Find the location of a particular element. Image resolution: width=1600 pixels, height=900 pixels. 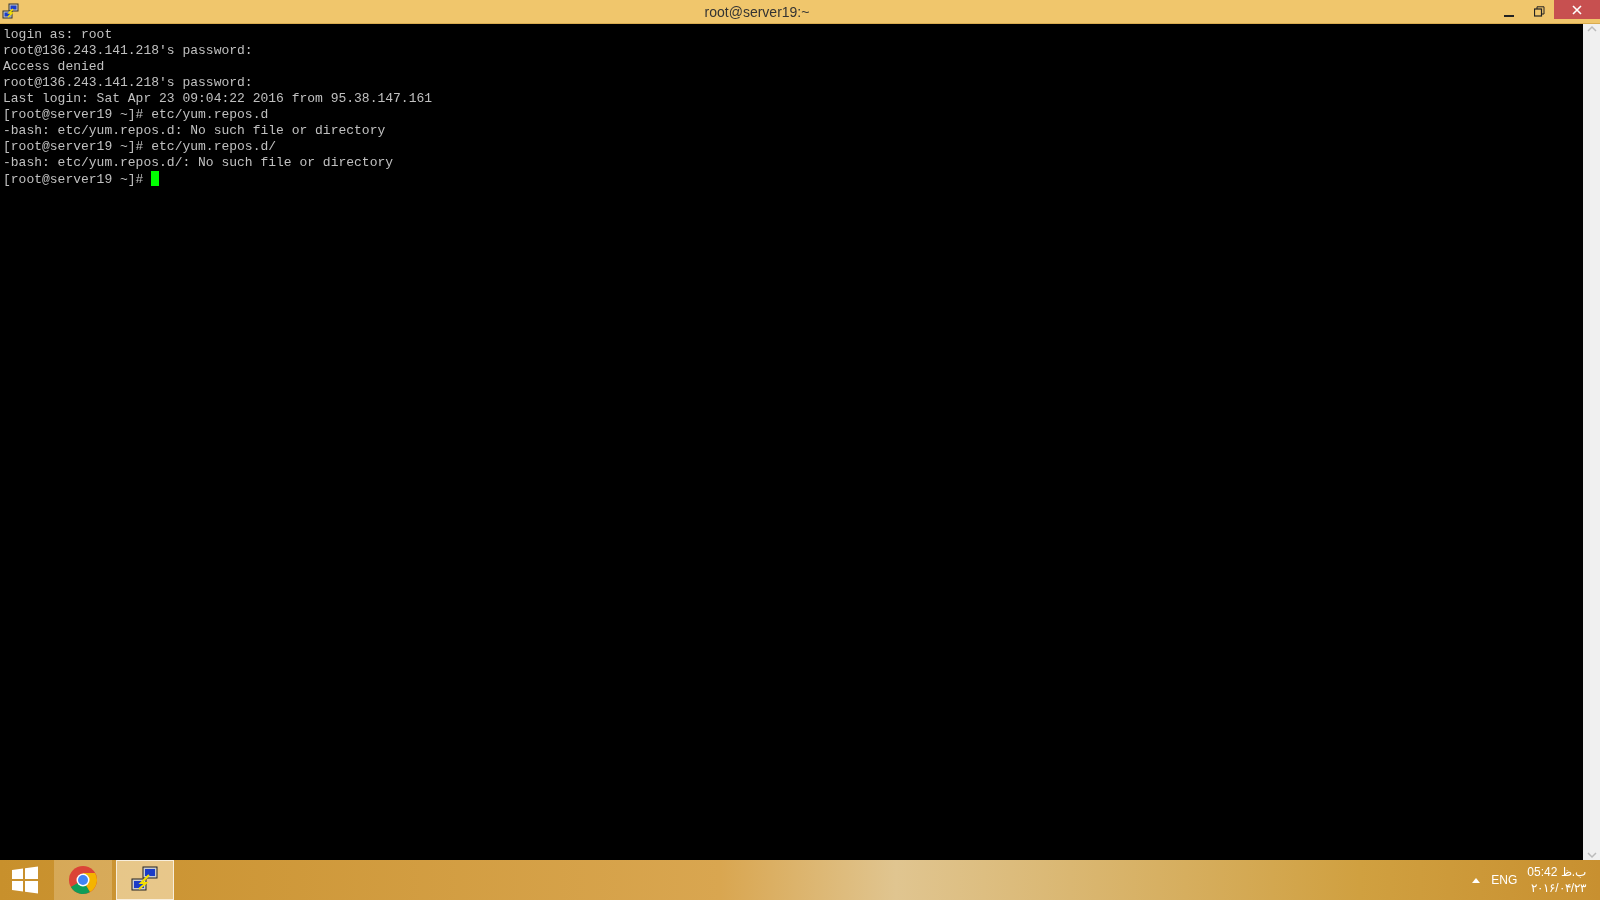

browser-icon is located at coordinates (83, 880).